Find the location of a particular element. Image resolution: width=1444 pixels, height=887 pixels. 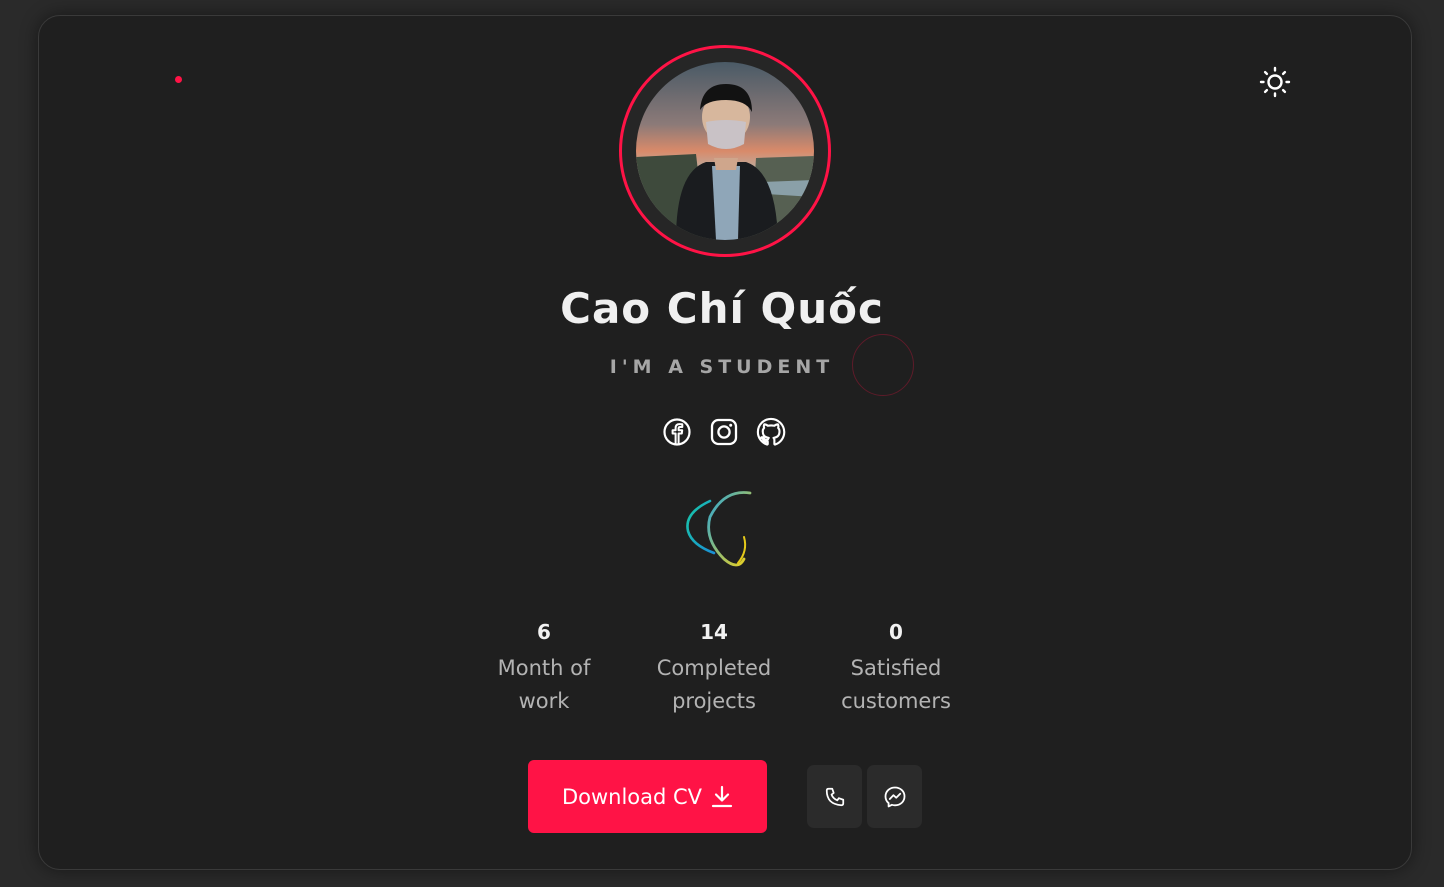

github-link is located at coordinates (771, 432).